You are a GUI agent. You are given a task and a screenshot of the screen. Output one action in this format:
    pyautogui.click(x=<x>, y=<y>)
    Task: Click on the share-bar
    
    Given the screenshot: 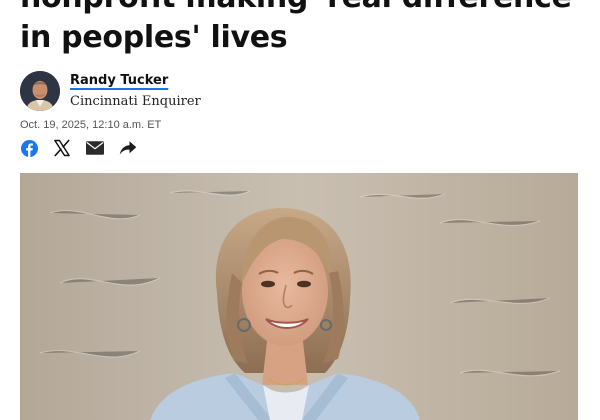 What is the action you would take?
    pyautogui.click(x=84, y=148)
    